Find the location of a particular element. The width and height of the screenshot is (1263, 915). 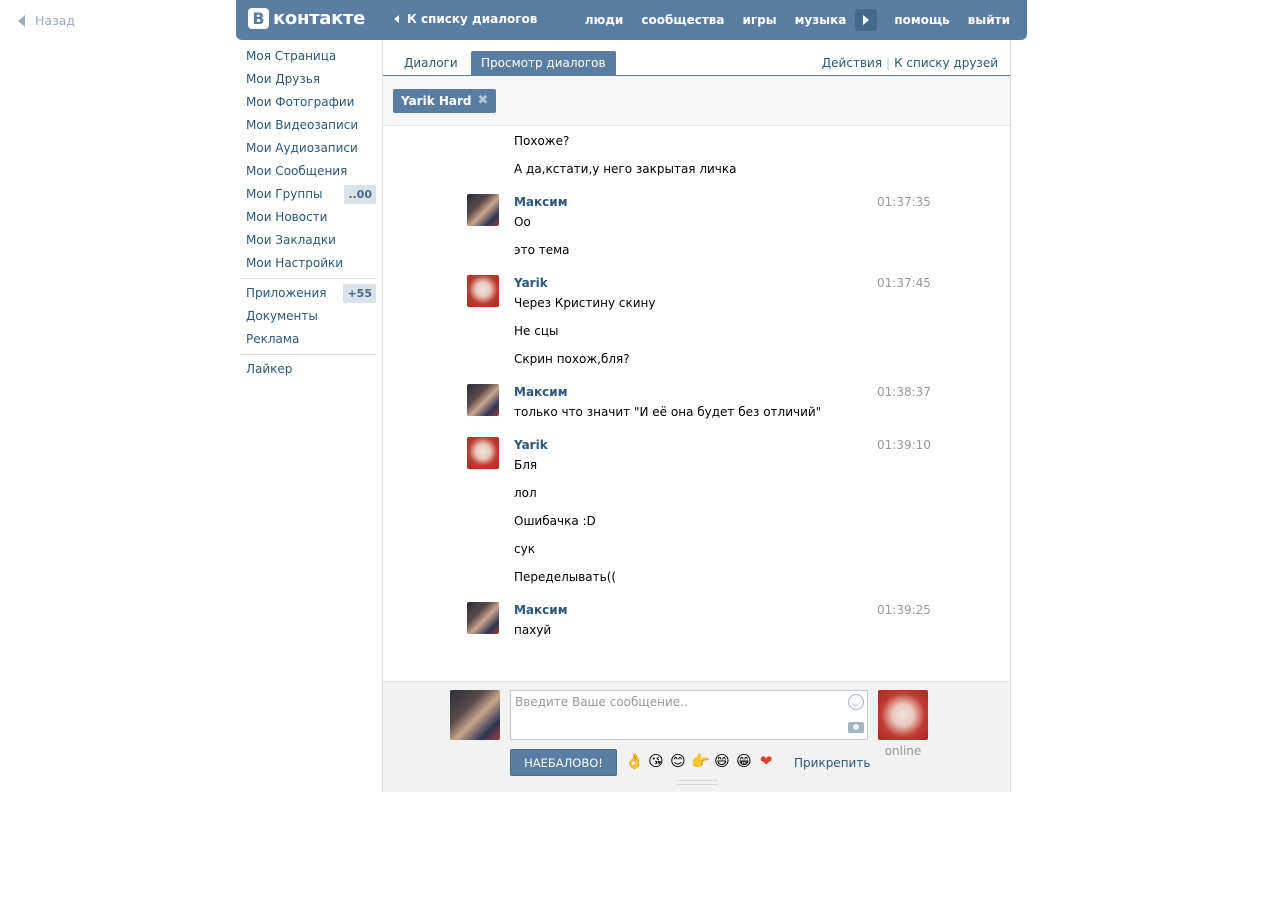

message-text: сук is located at coordinates (524, 549).